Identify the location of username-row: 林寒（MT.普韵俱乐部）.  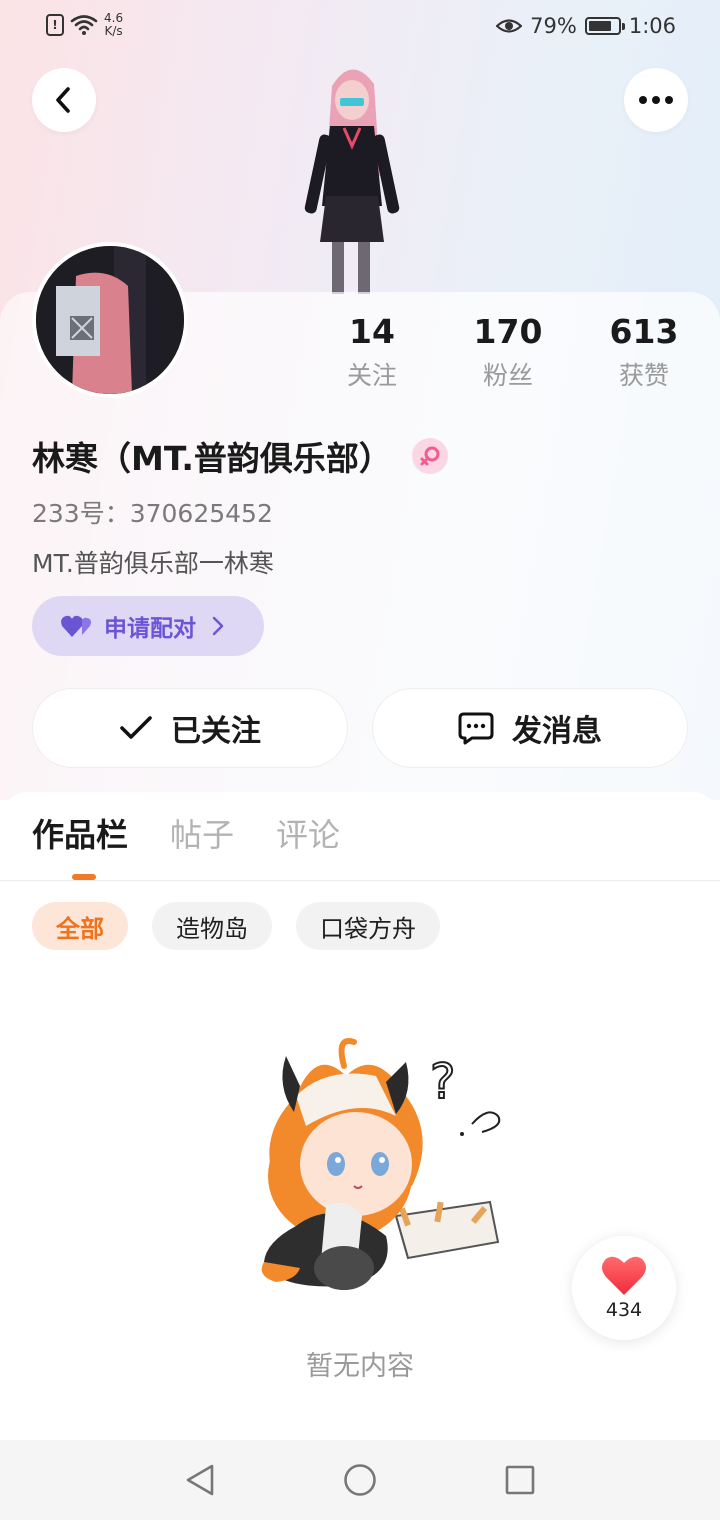
(240, 456).